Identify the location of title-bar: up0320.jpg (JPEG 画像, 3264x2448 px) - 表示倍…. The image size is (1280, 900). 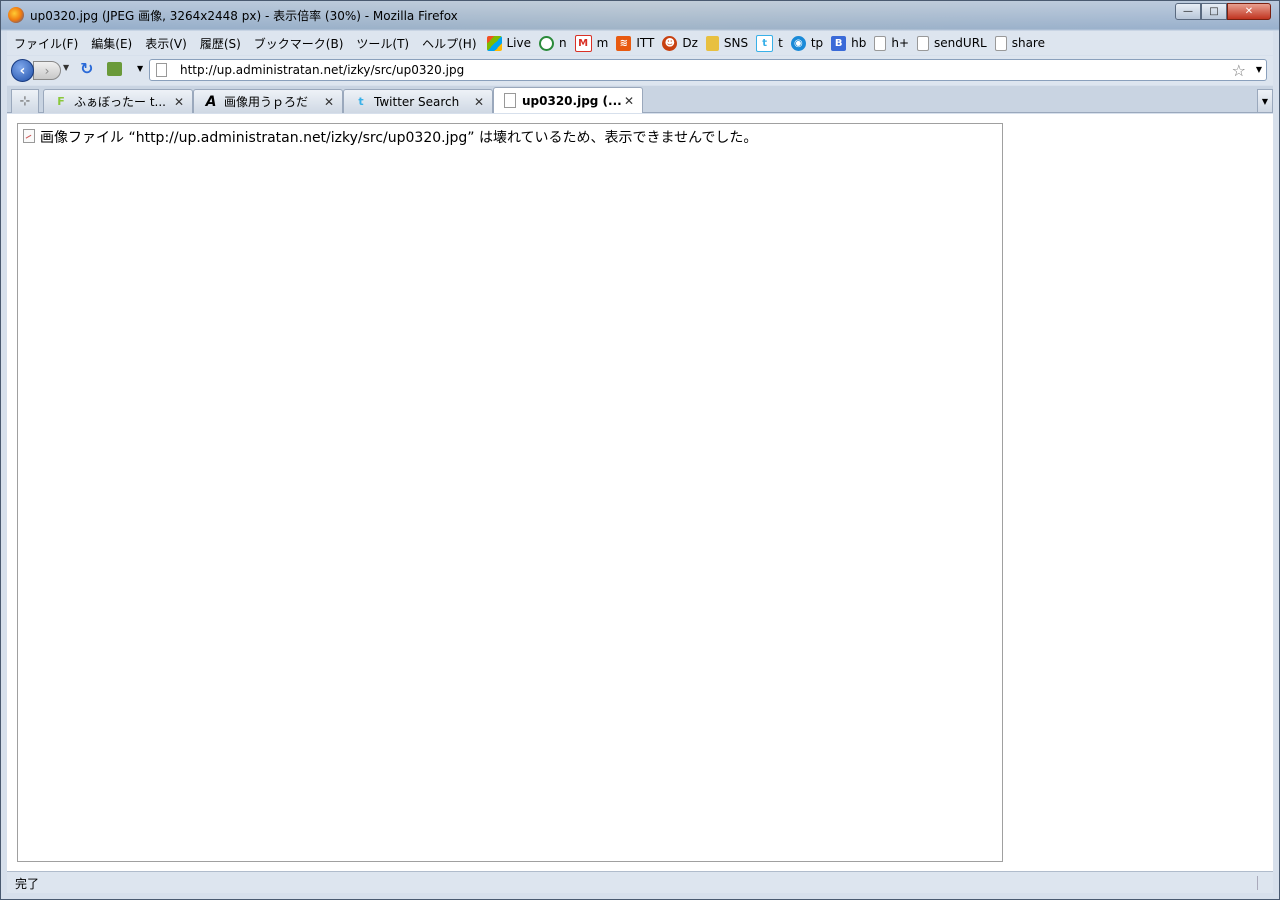
(640, 15).